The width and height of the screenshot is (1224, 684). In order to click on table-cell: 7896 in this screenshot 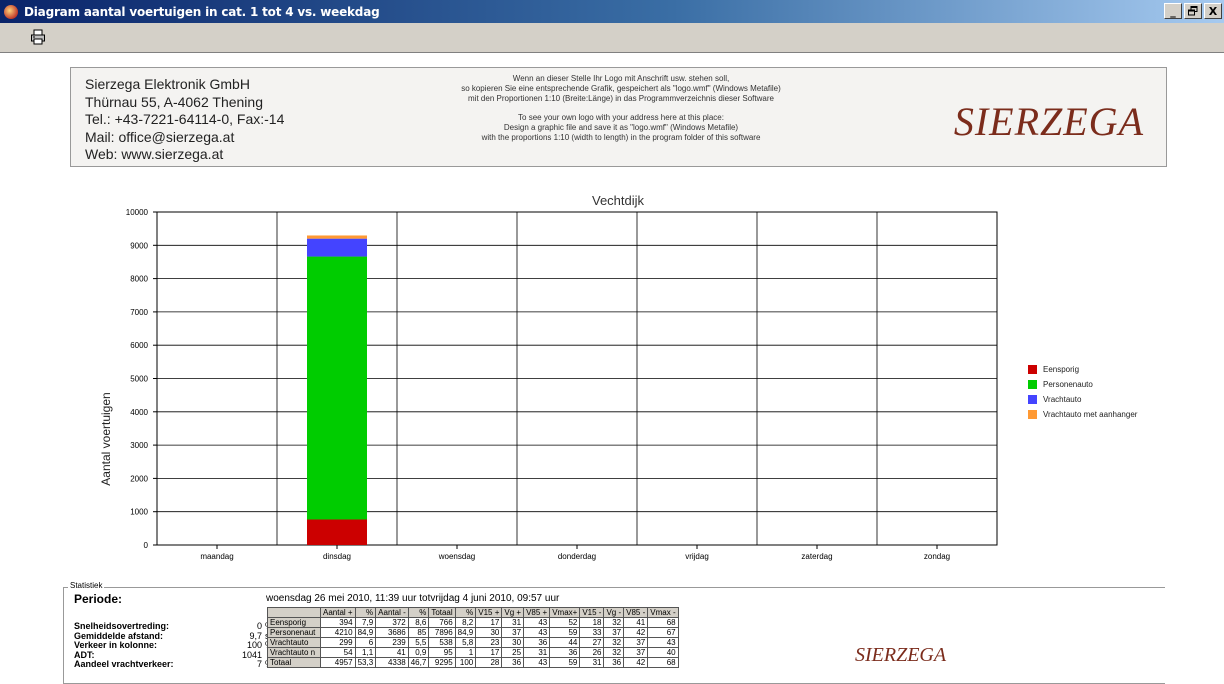, I will do `click(442, 632)`.